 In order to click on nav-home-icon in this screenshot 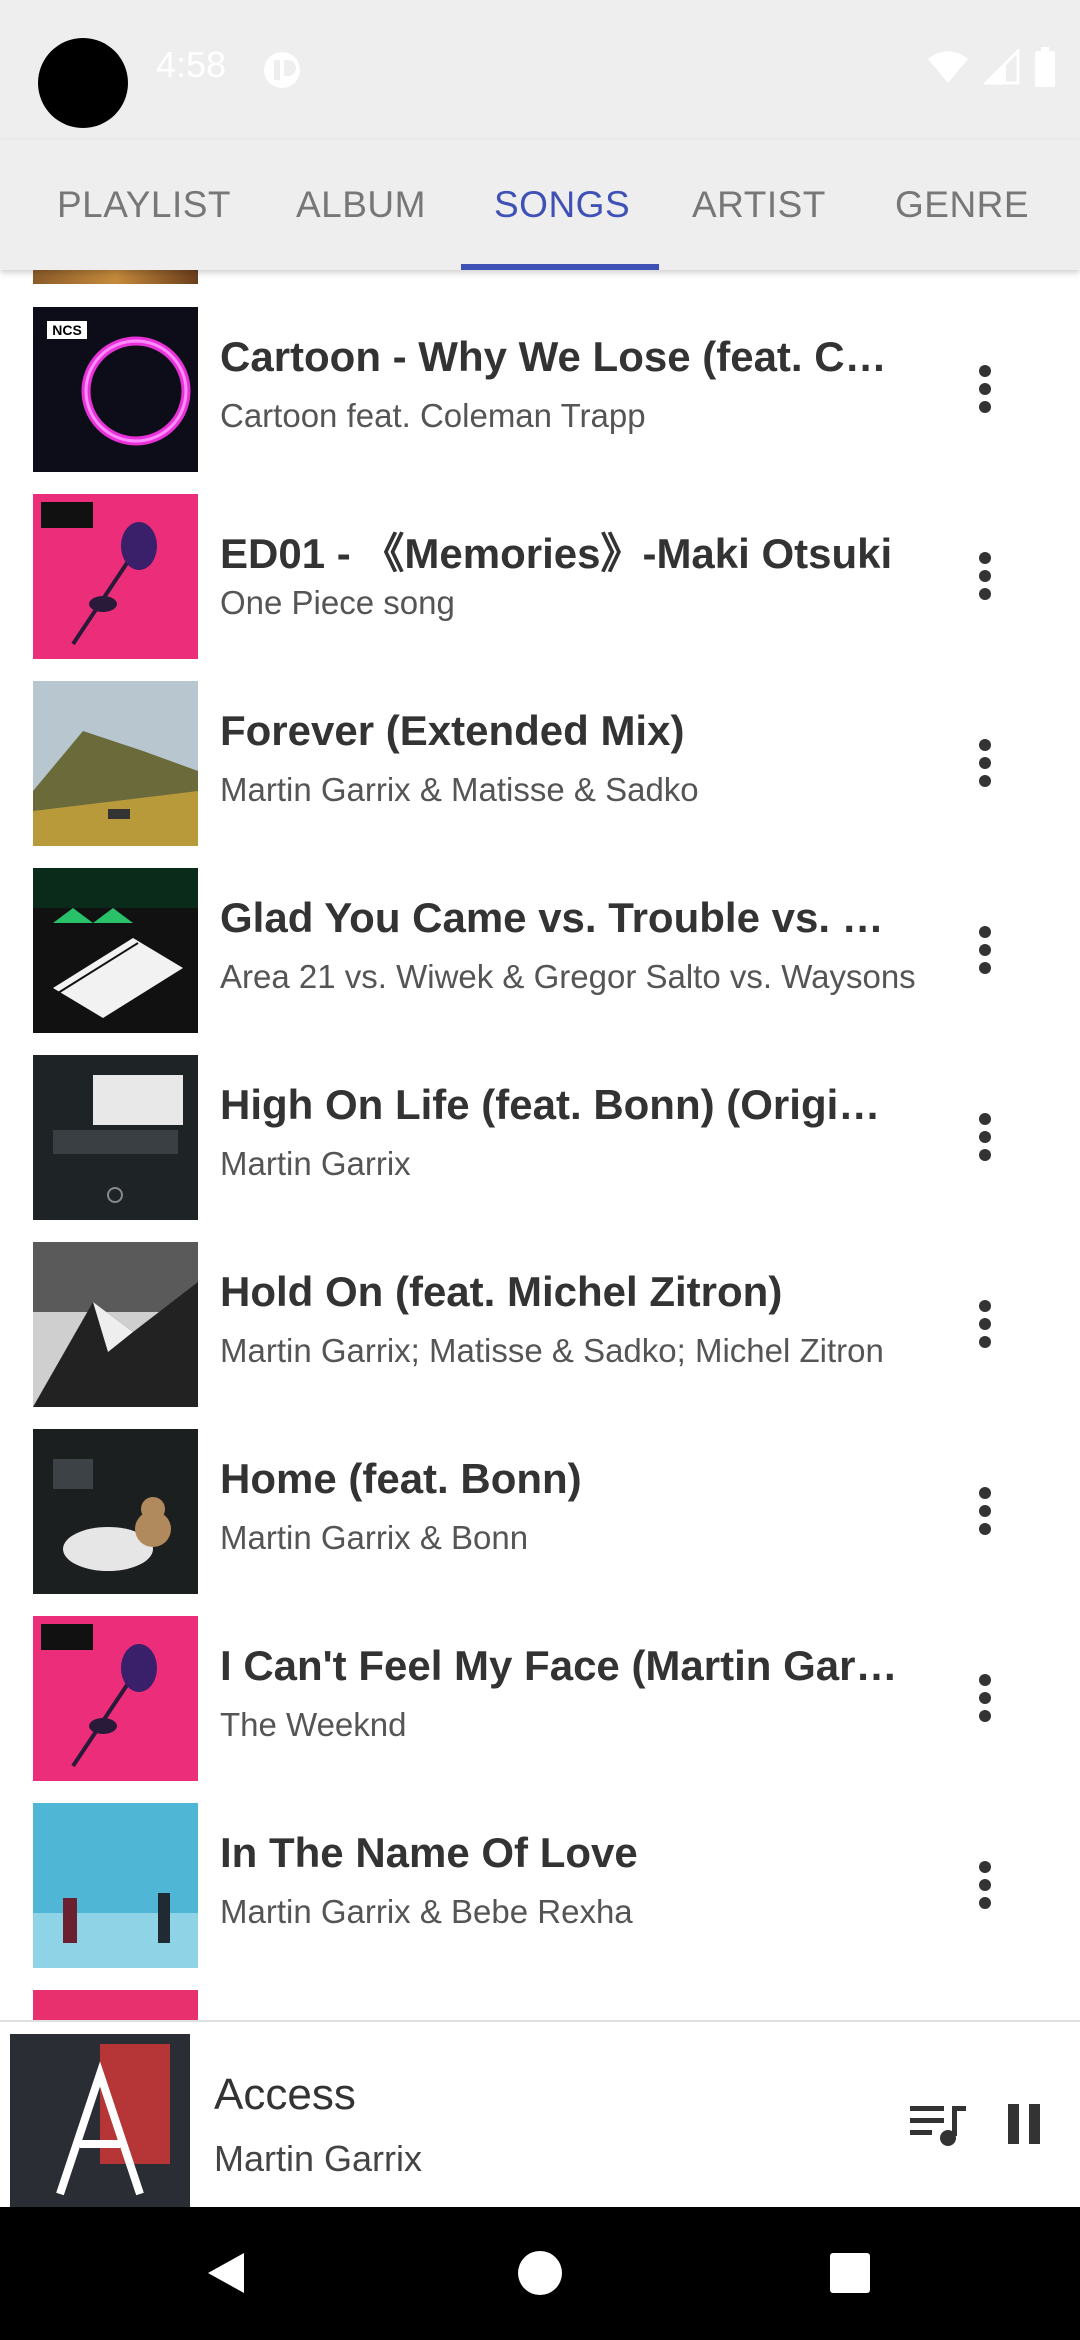, I will do `click(540, 2273)`.